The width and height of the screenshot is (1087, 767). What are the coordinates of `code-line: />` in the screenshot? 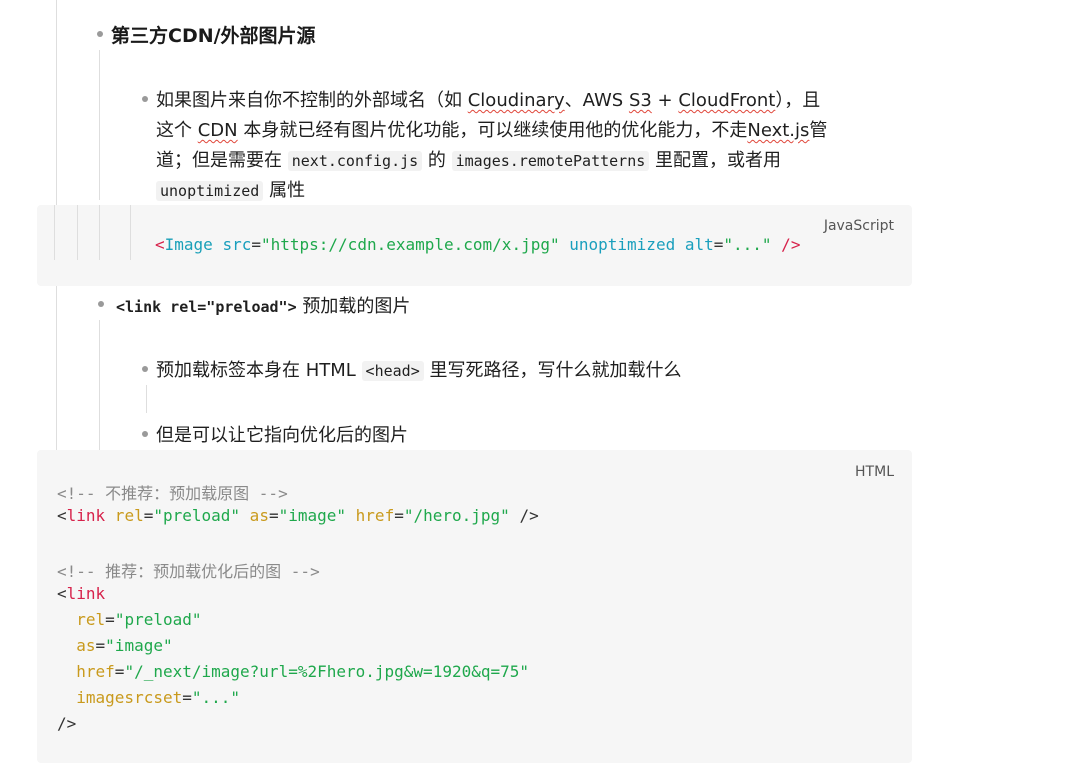 It's located at (67, 723).